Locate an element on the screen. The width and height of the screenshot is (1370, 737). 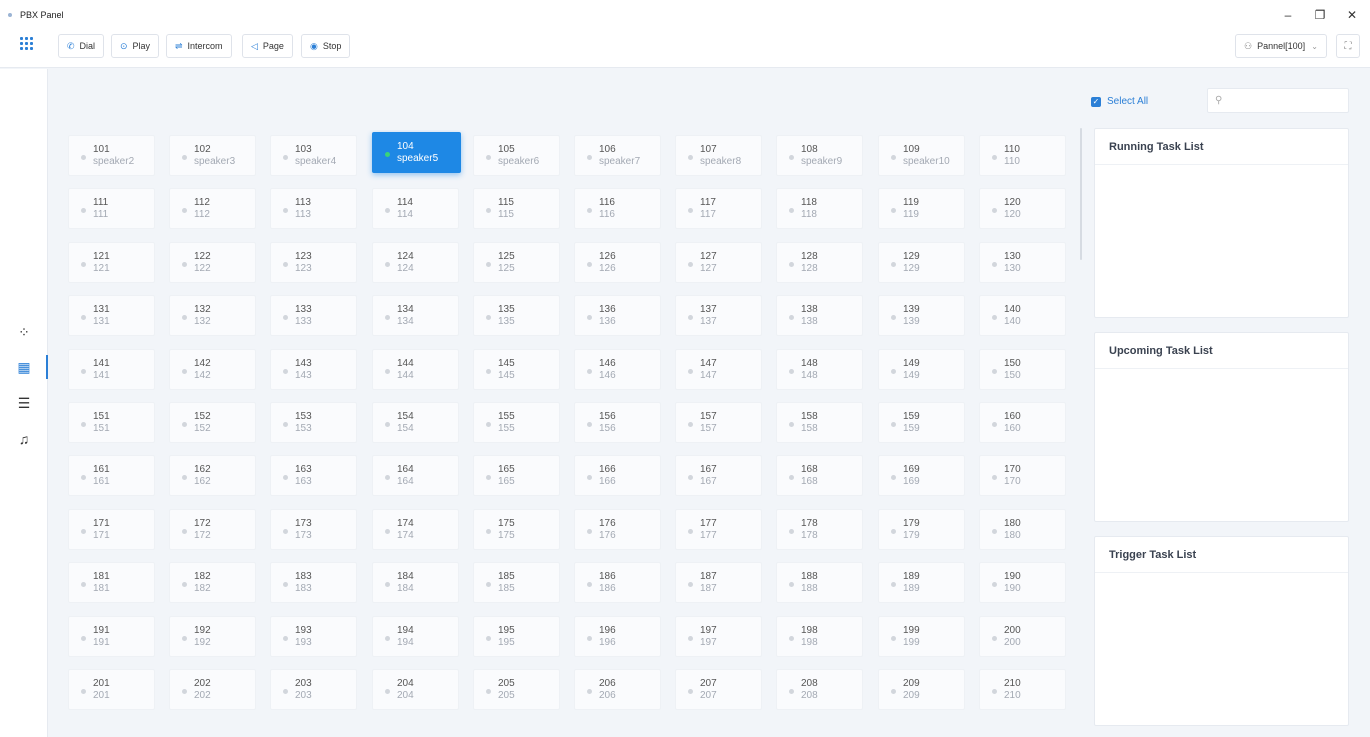
nav-panel: ▦ is located at coordinates (24, 367).